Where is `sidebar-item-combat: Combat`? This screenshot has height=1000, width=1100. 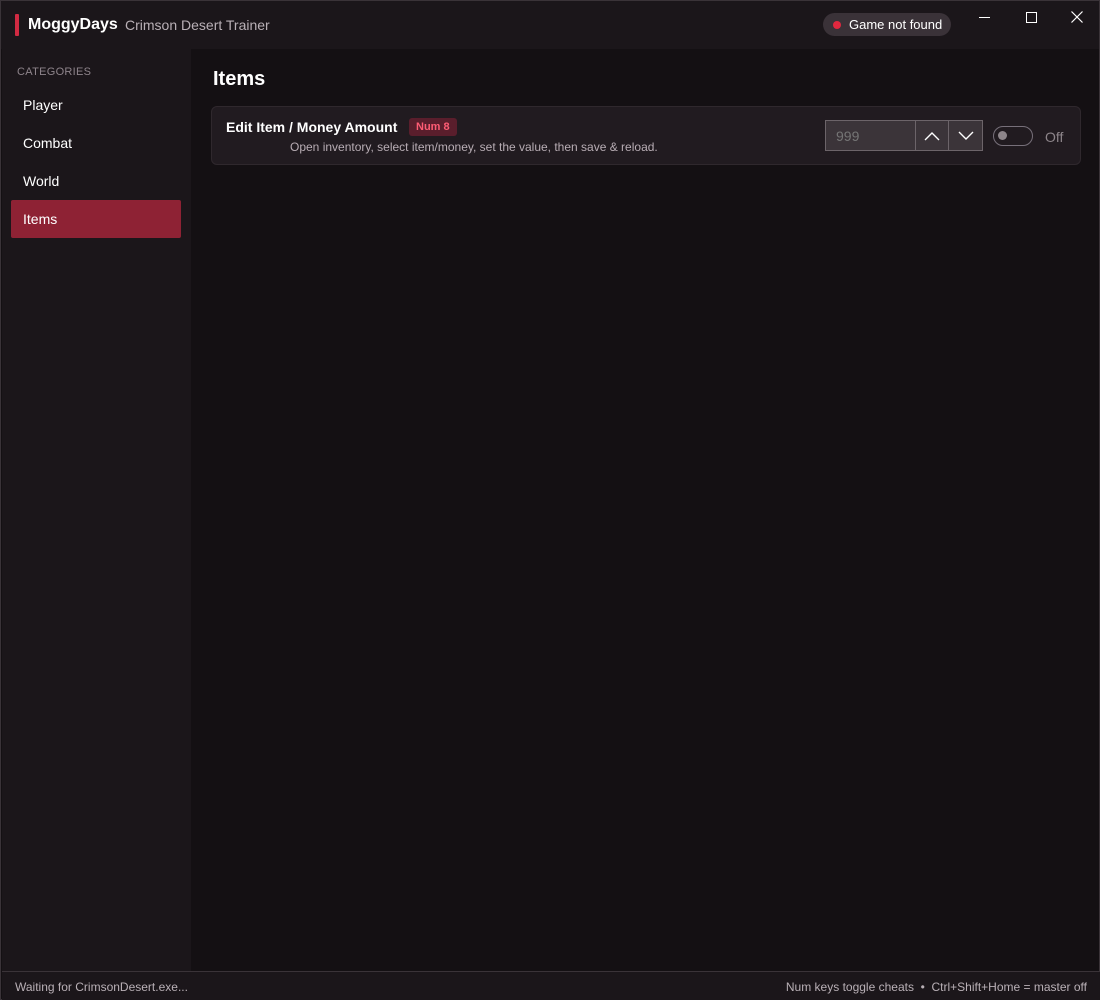
sidebar-item-combat: Combat is located at coordinates (96, 143).